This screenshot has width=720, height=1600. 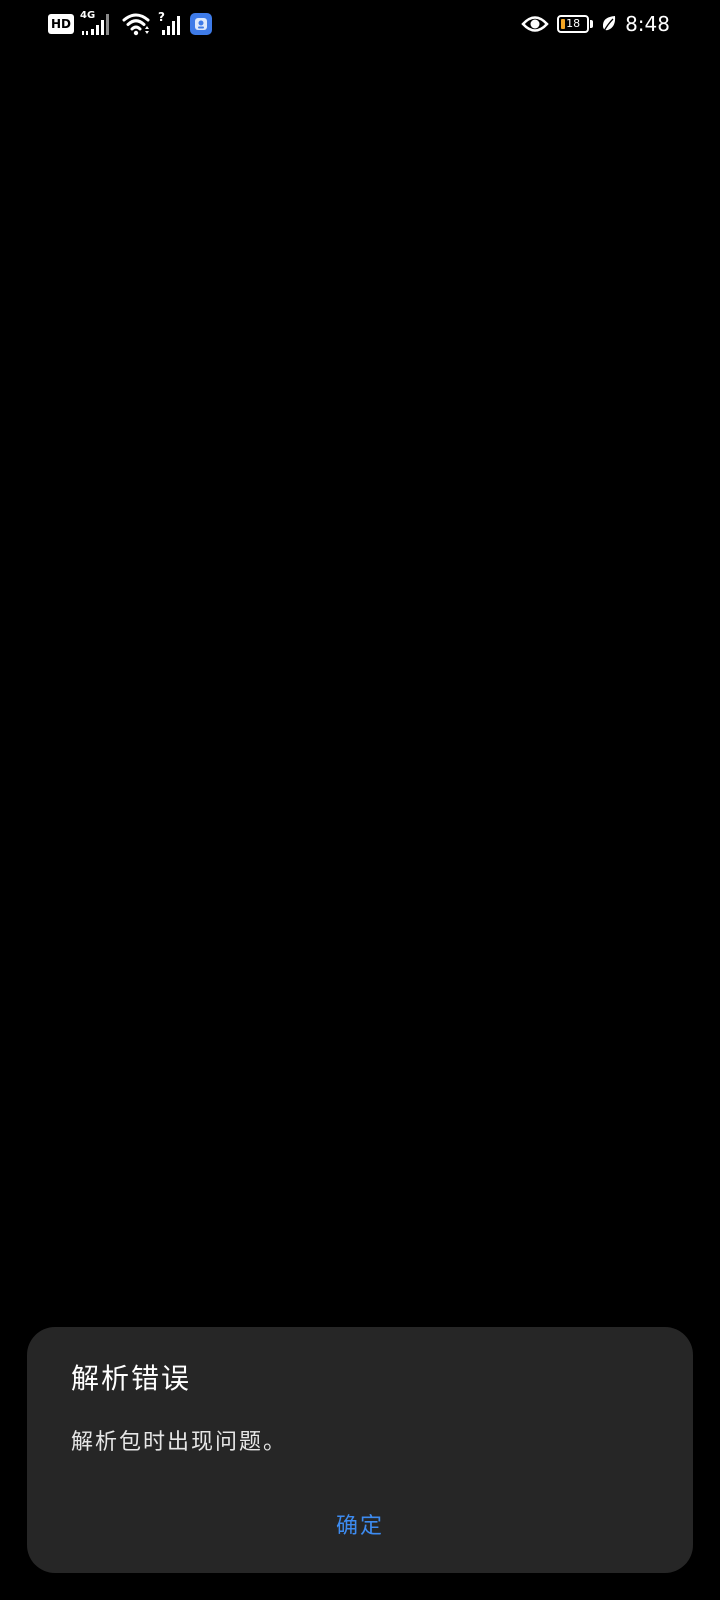 I want to click on dialog-title: 解析错误, so click(x=131, y=1378).